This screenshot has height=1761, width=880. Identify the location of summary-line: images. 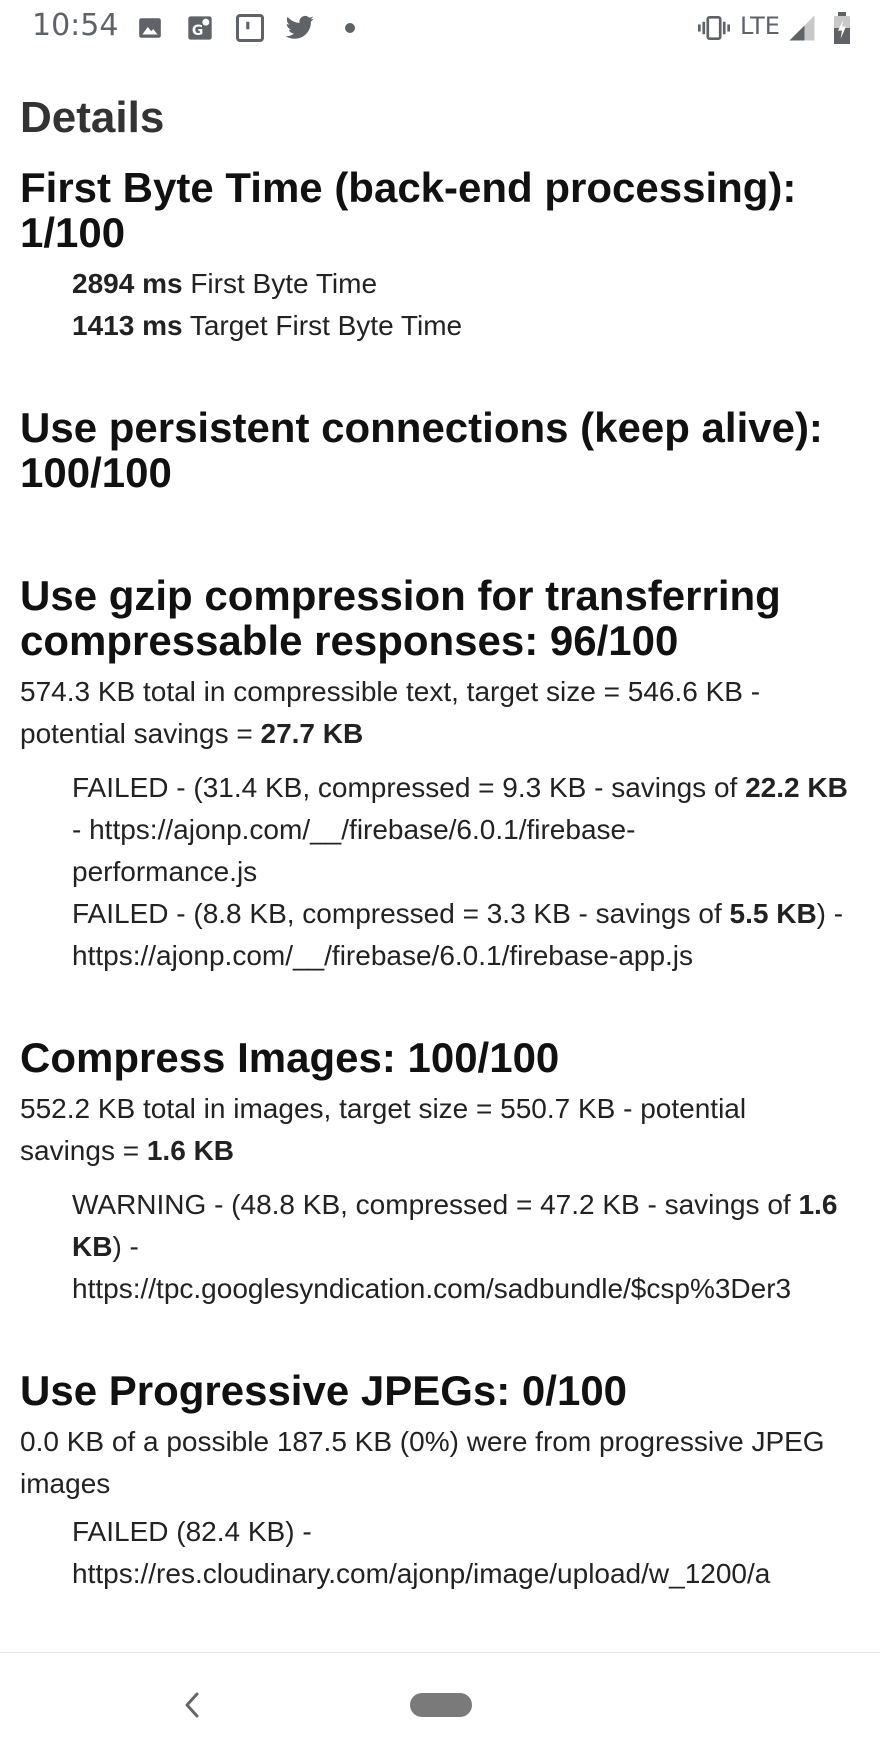
(65, 1483).